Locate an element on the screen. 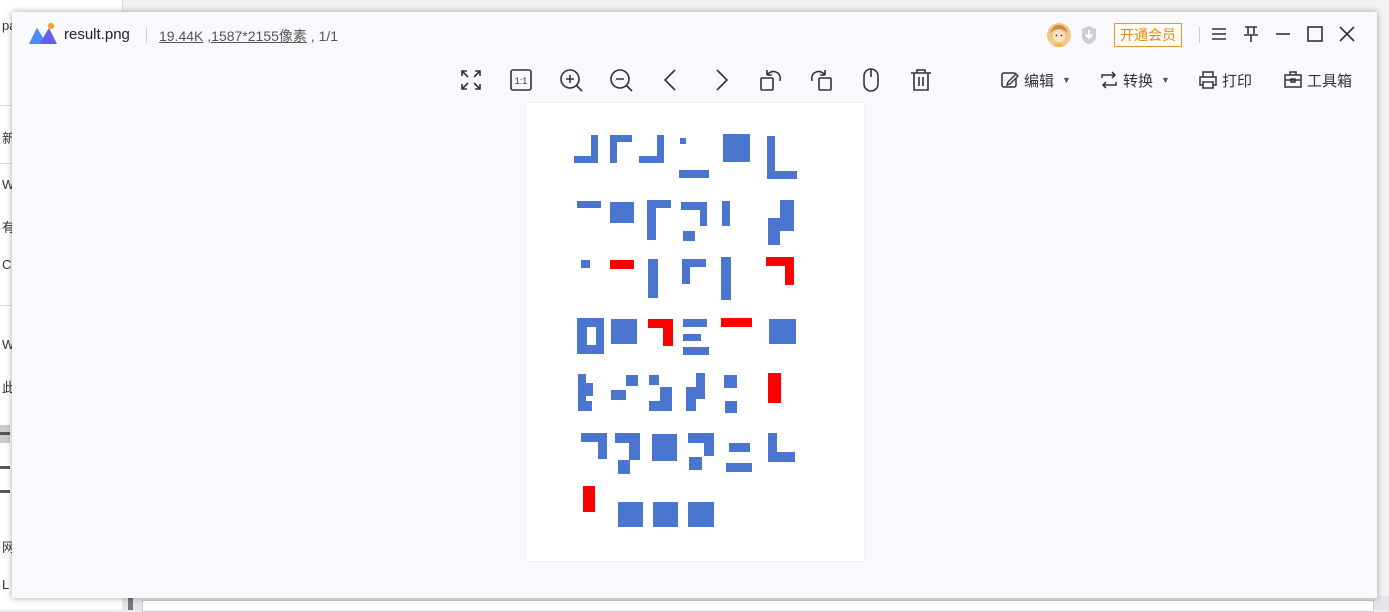 Image resolution: width=1389 pixels, height=612 pixels. print-button: 打印 is located at coordinates (1225, 80).